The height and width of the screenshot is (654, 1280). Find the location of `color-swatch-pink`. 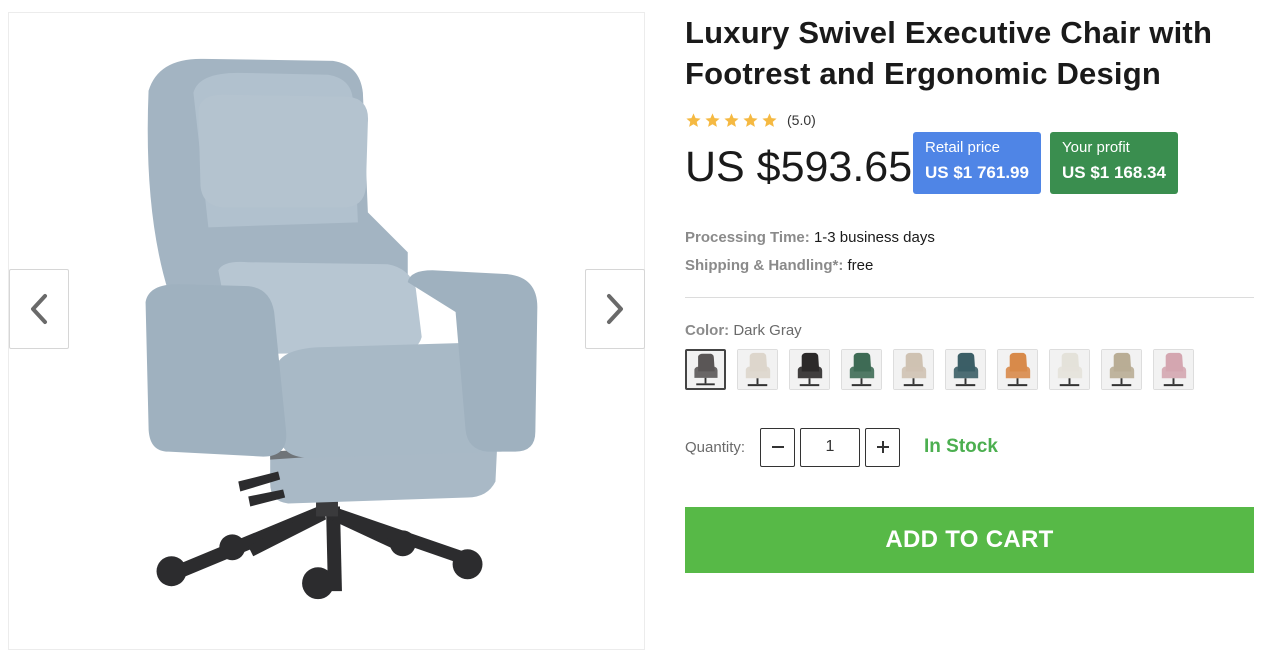

color-swatch-pink is located at coordinates (1173, 369).